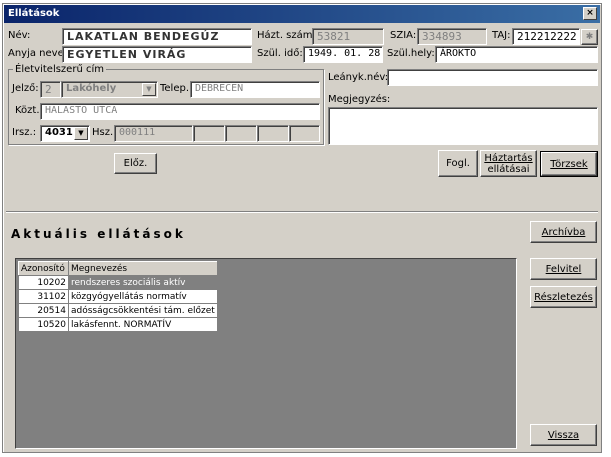 Image resolution: width=611 pixels, height=457 pixels. I want to click on szul-hely-label: Szül.hely:, so click(411, 53).